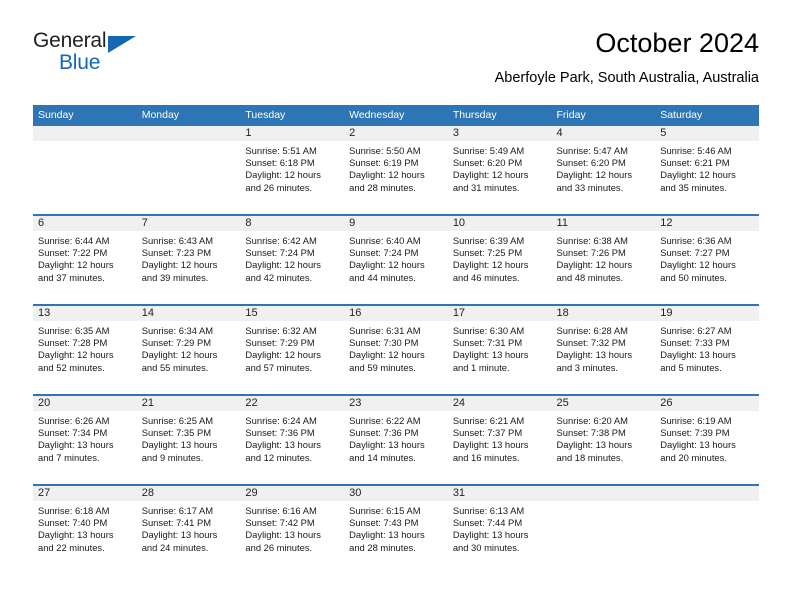  I want to click on generalblue-logo: General Blue, so click(143, 56).